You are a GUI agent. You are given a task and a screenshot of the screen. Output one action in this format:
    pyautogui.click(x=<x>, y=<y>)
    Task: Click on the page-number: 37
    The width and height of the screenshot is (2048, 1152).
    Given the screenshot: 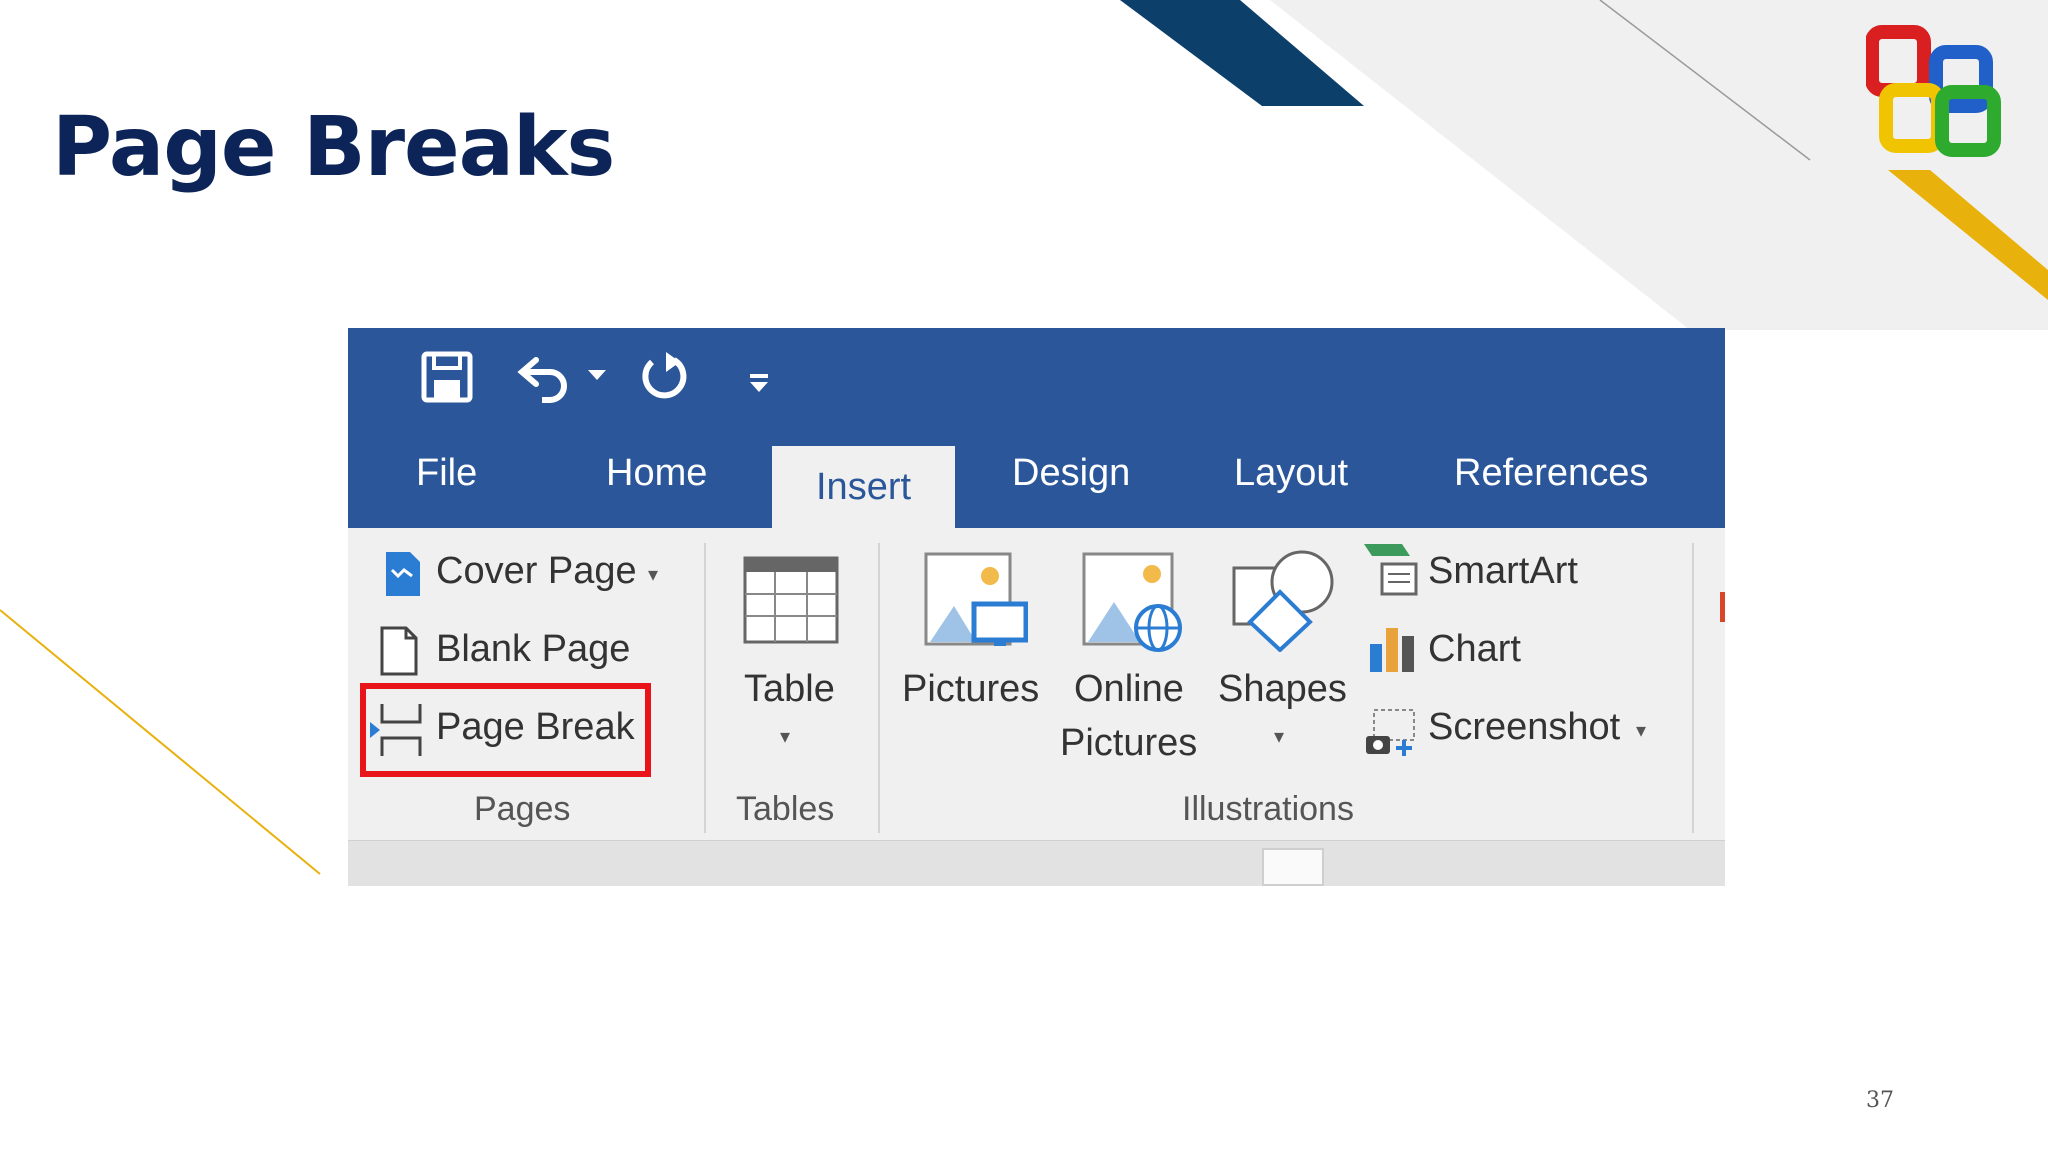 What is the action you would take?
    pyautogui.click(x=1880, y=1100)
    